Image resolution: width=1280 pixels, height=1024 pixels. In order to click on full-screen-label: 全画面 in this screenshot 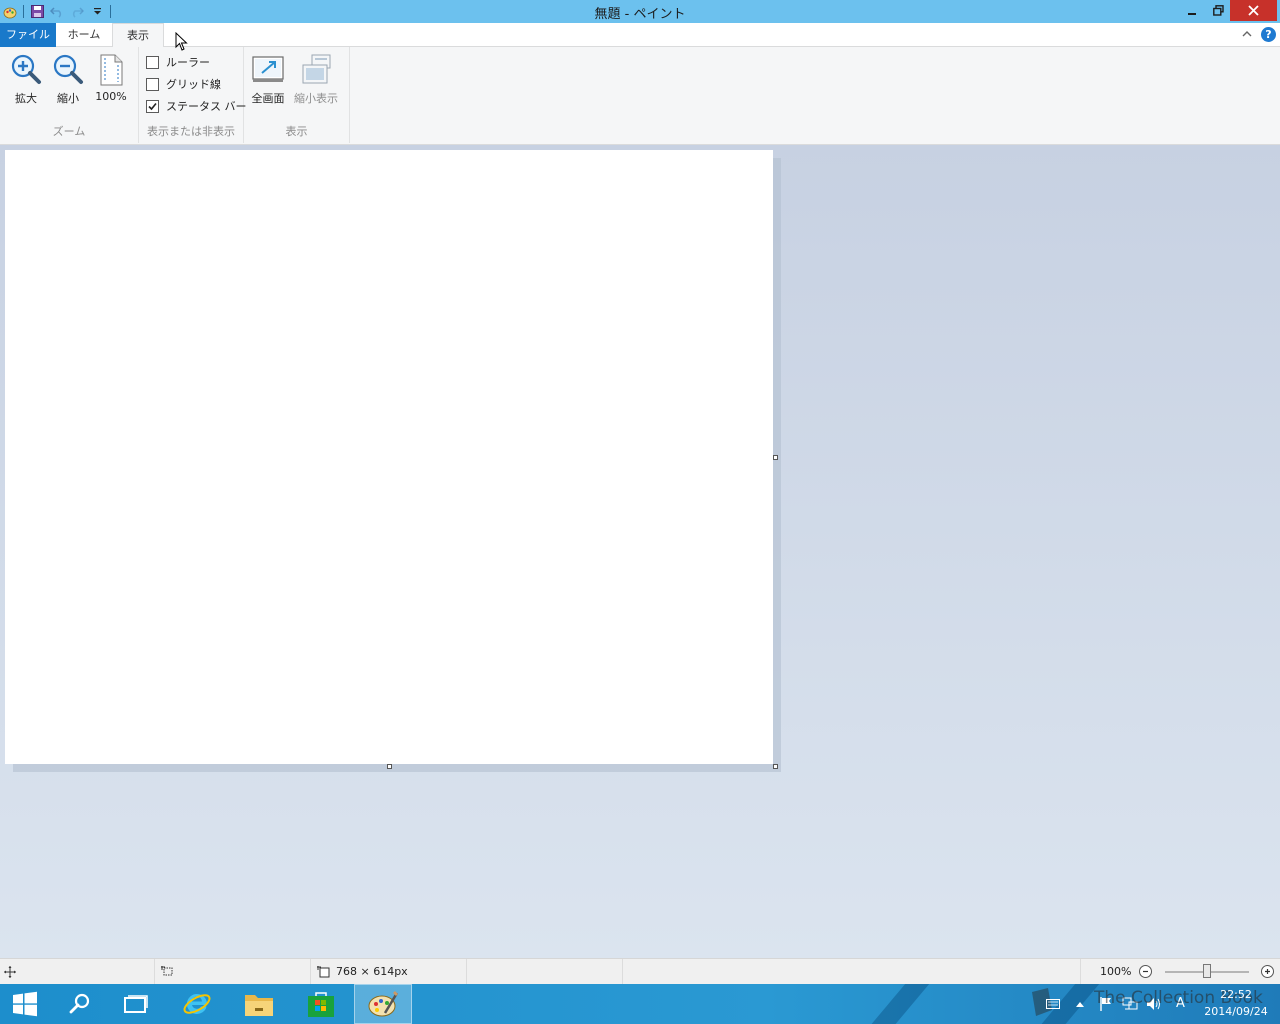, I will do `click(268, 98)`.